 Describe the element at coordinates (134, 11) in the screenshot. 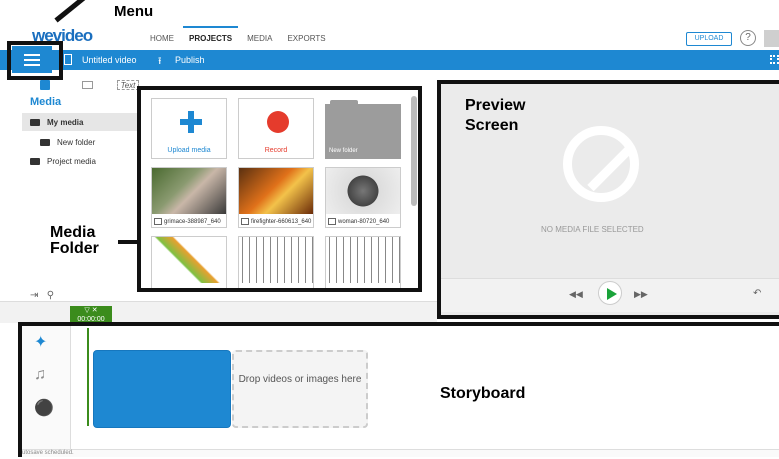

I see `menu-annotation-label: Menu` at that location.